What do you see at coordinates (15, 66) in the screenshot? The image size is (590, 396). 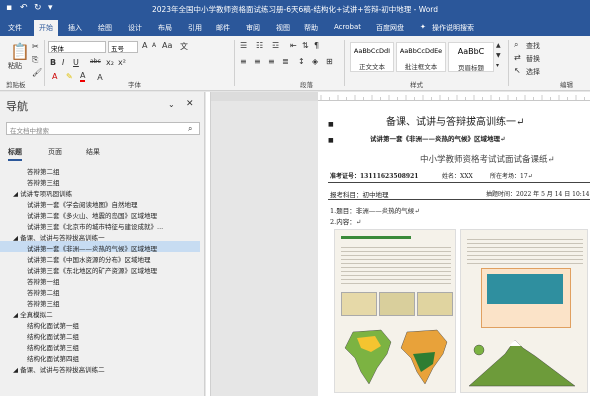 I see `paste-button: 粘贴` at bounding box center [15, 66].